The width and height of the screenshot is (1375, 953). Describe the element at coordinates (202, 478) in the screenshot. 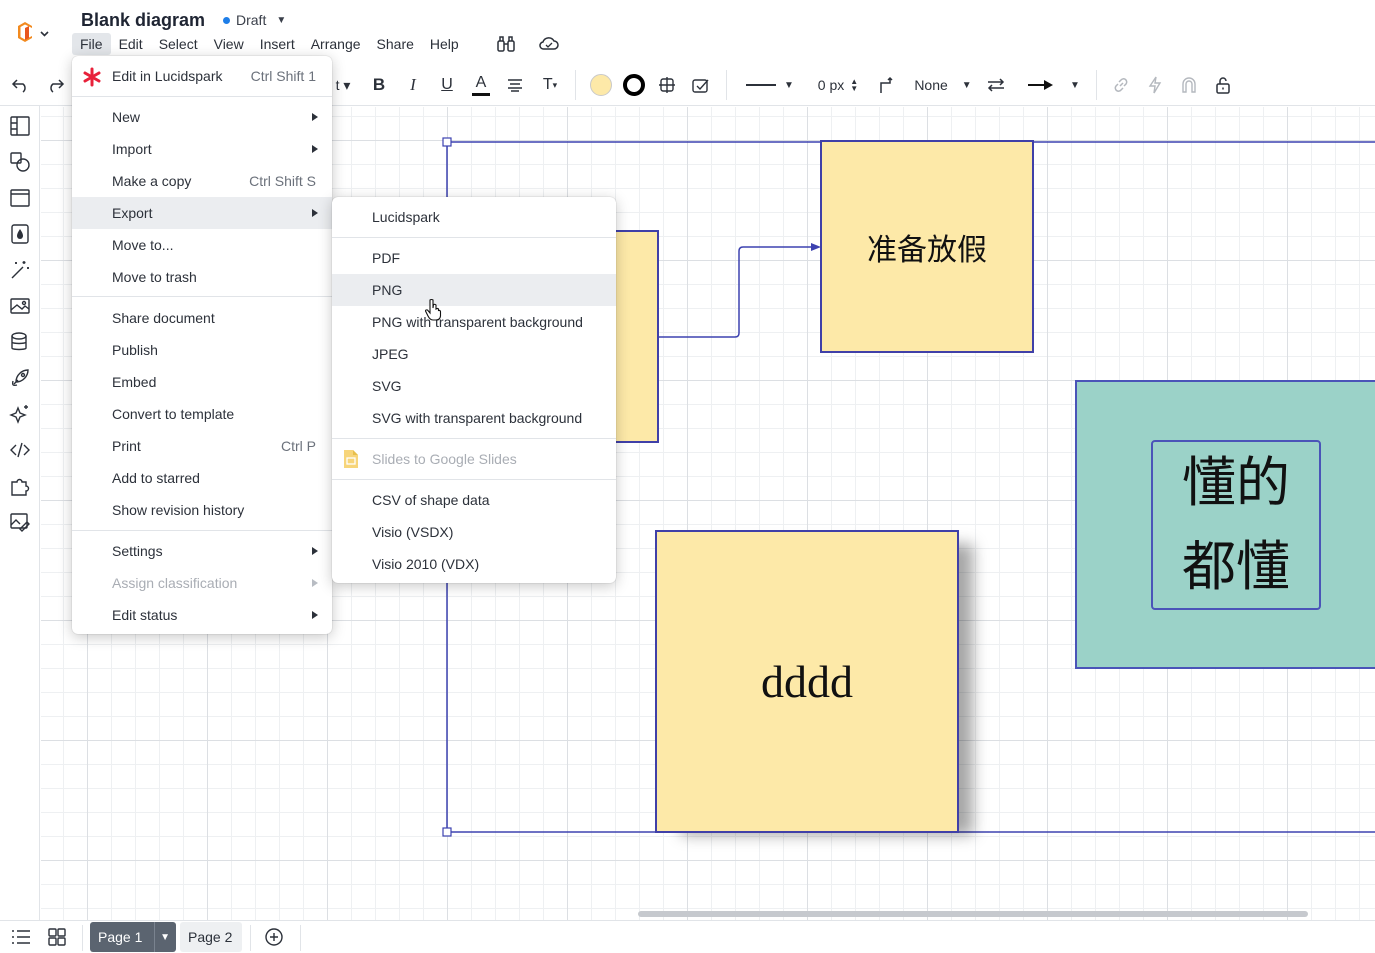

I see `menu-item-add-to-starred: Add to starred` at that location.